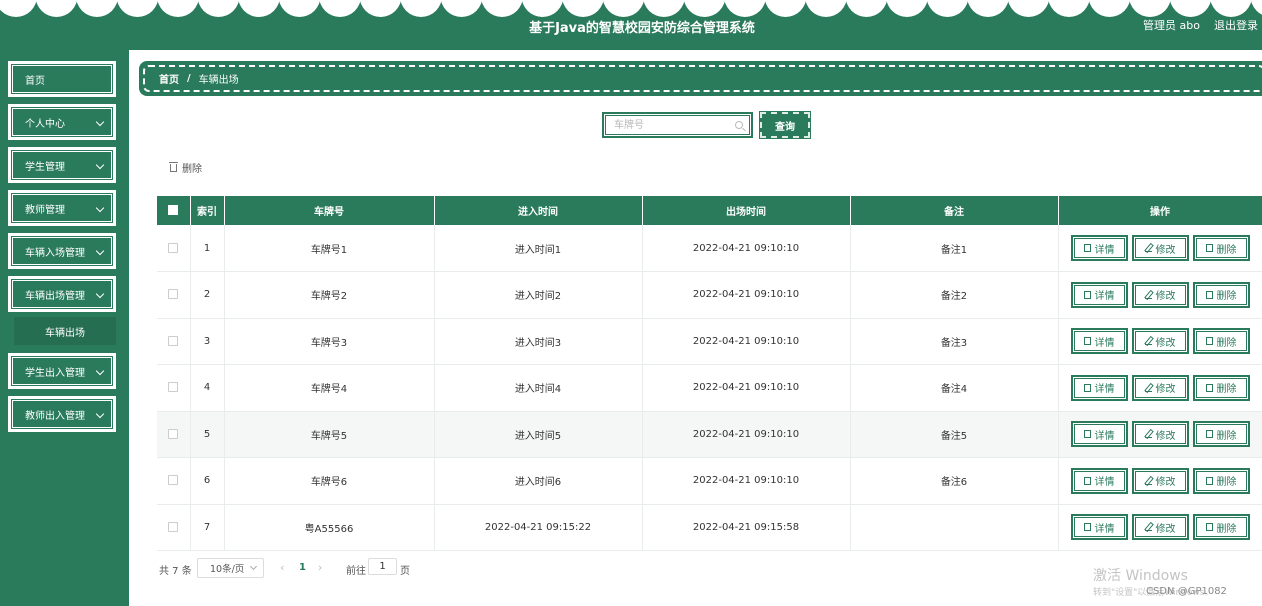 This screenshot has height=606, width=1262. Describe the element at coordinates (329, 481) in the screenshot. I see `plate-cell: 车牌号6` at that location.